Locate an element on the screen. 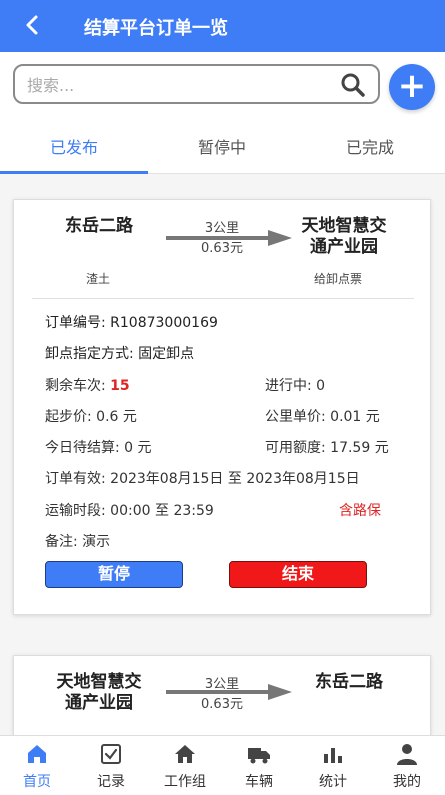 This screenshot has width=445, height=795. plus-icon: + is located at coordinates (412, 86).